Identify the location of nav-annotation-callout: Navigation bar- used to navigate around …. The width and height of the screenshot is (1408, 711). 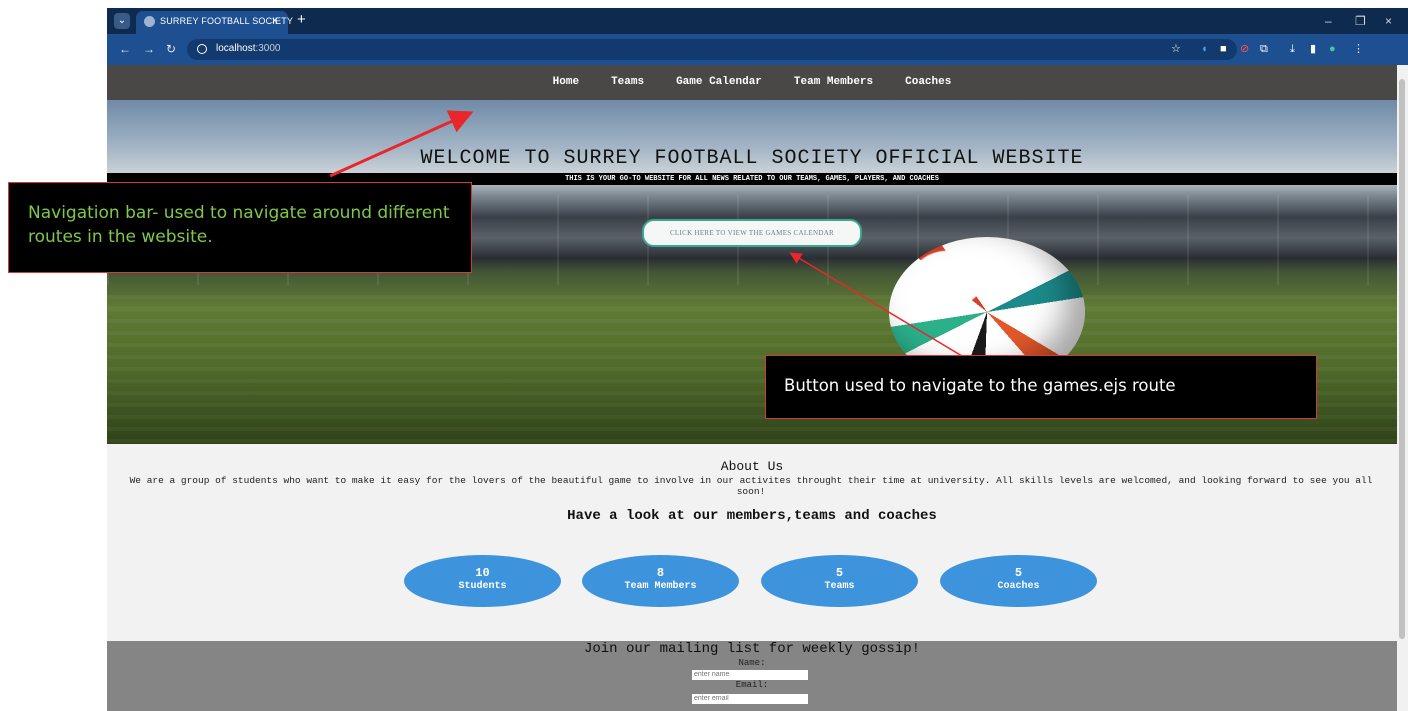
(240, 227).